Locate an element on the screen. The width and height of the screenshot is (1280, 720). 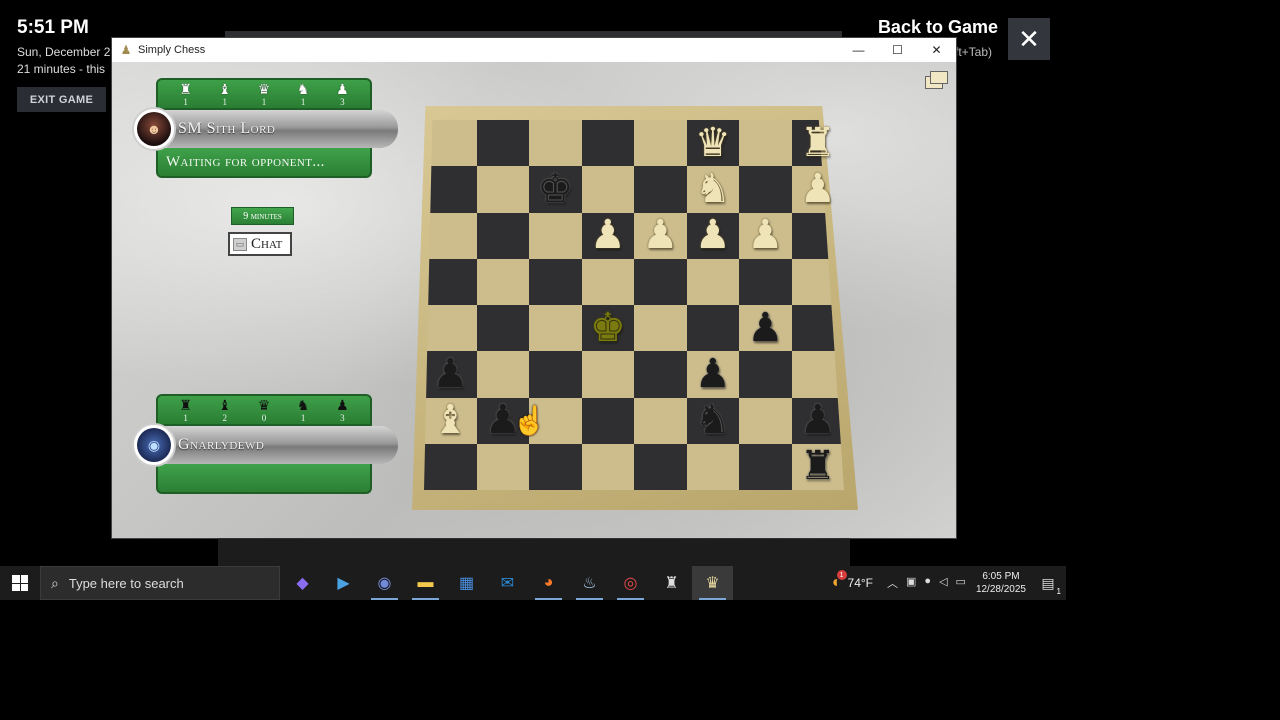
square-g8 is located at coordinates (765, 143).